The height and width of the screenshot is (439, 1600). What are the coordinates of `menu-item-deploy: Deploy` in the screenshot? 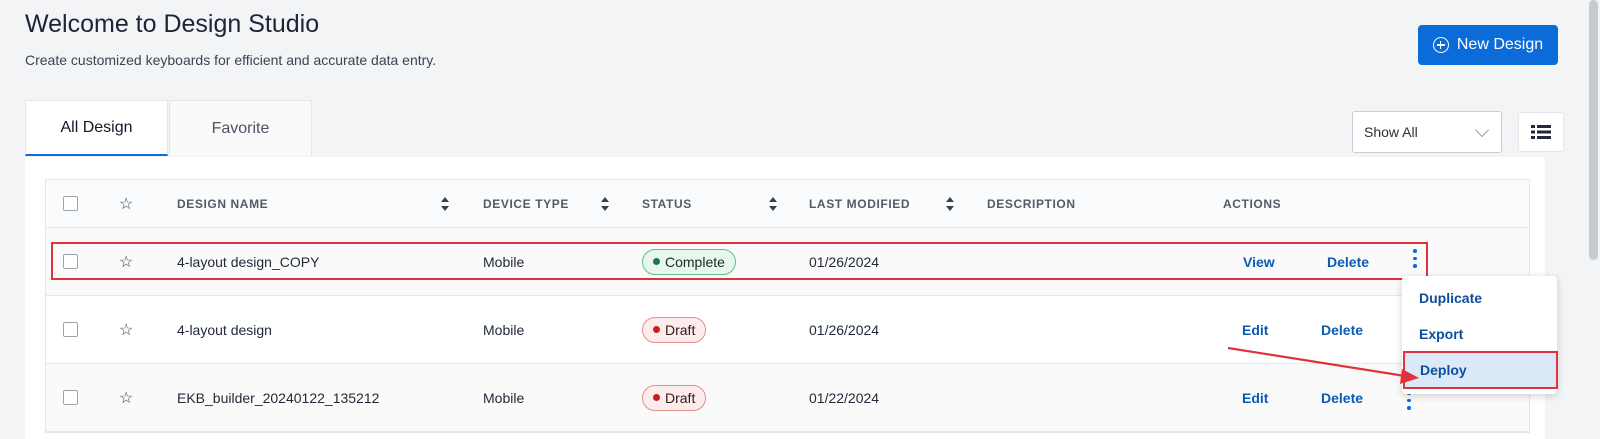 It's located at (1480, 370).